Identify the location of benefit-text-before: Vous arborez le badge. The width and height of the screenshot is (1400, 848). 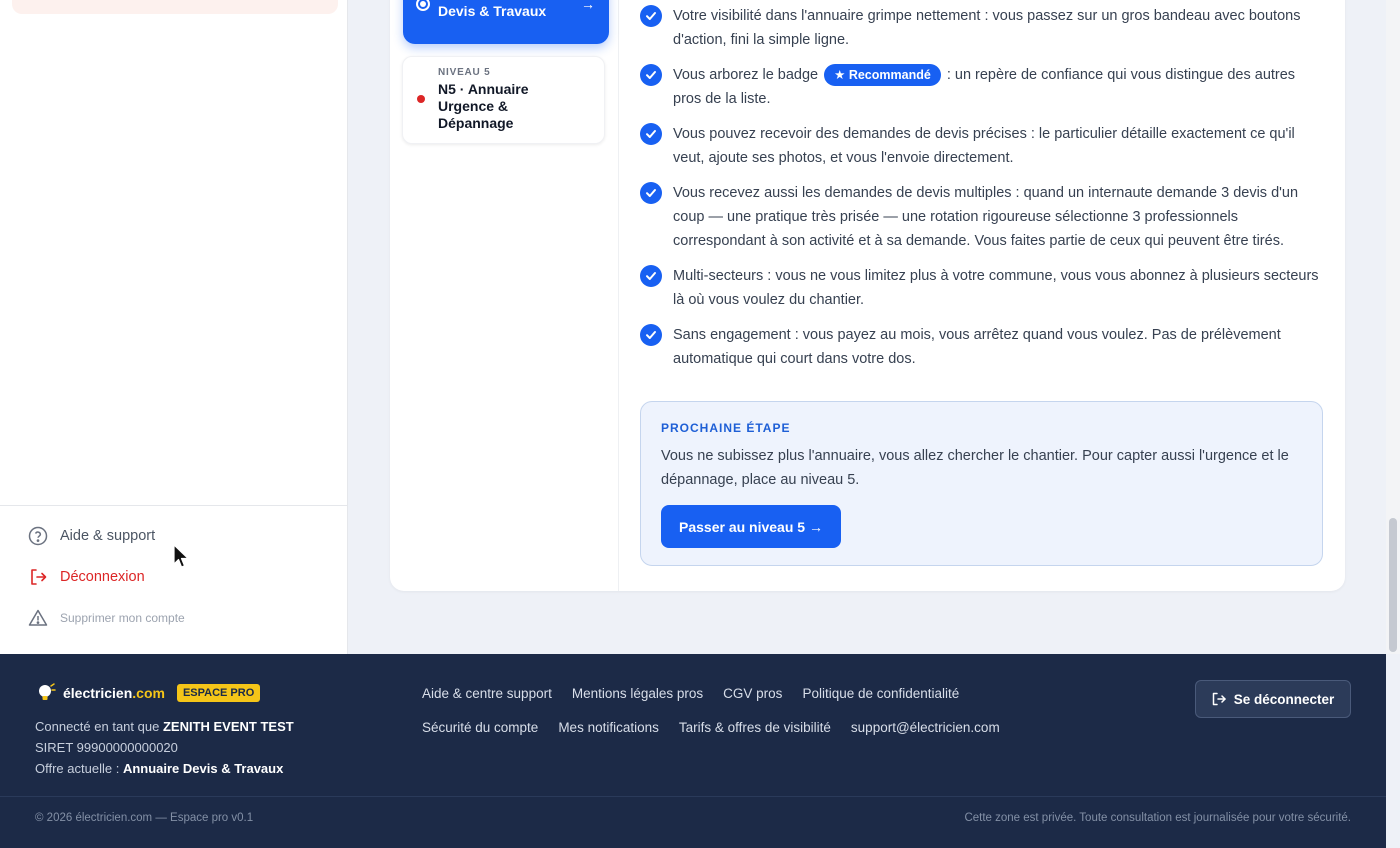
(746, 75).